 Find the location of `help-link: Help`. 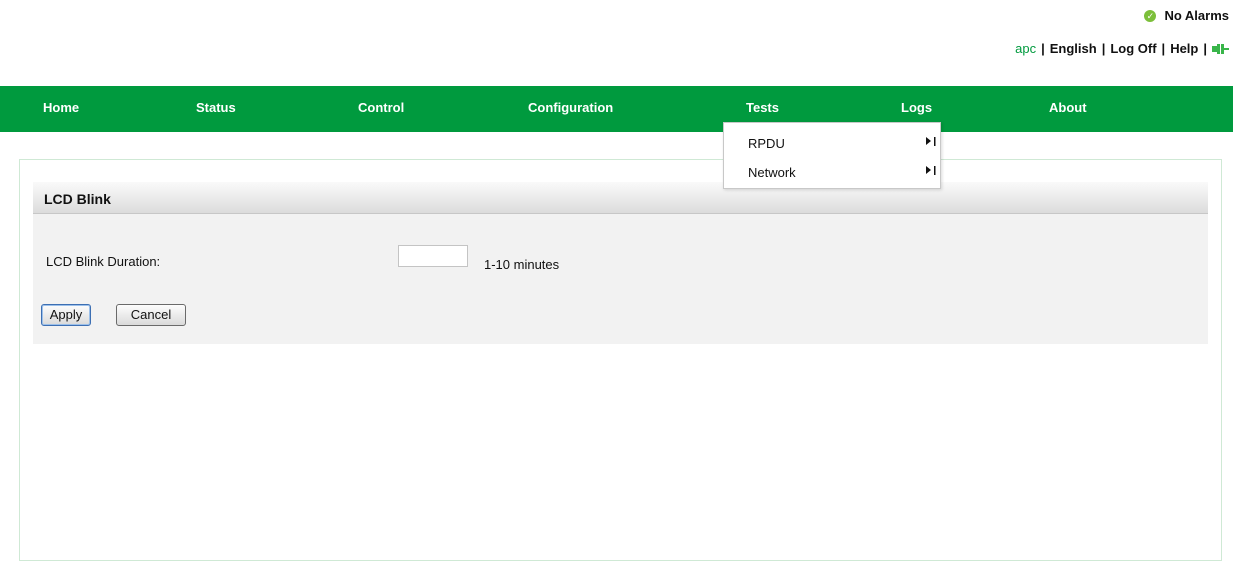

help-link: Help is located at coordinates (1184, 48).